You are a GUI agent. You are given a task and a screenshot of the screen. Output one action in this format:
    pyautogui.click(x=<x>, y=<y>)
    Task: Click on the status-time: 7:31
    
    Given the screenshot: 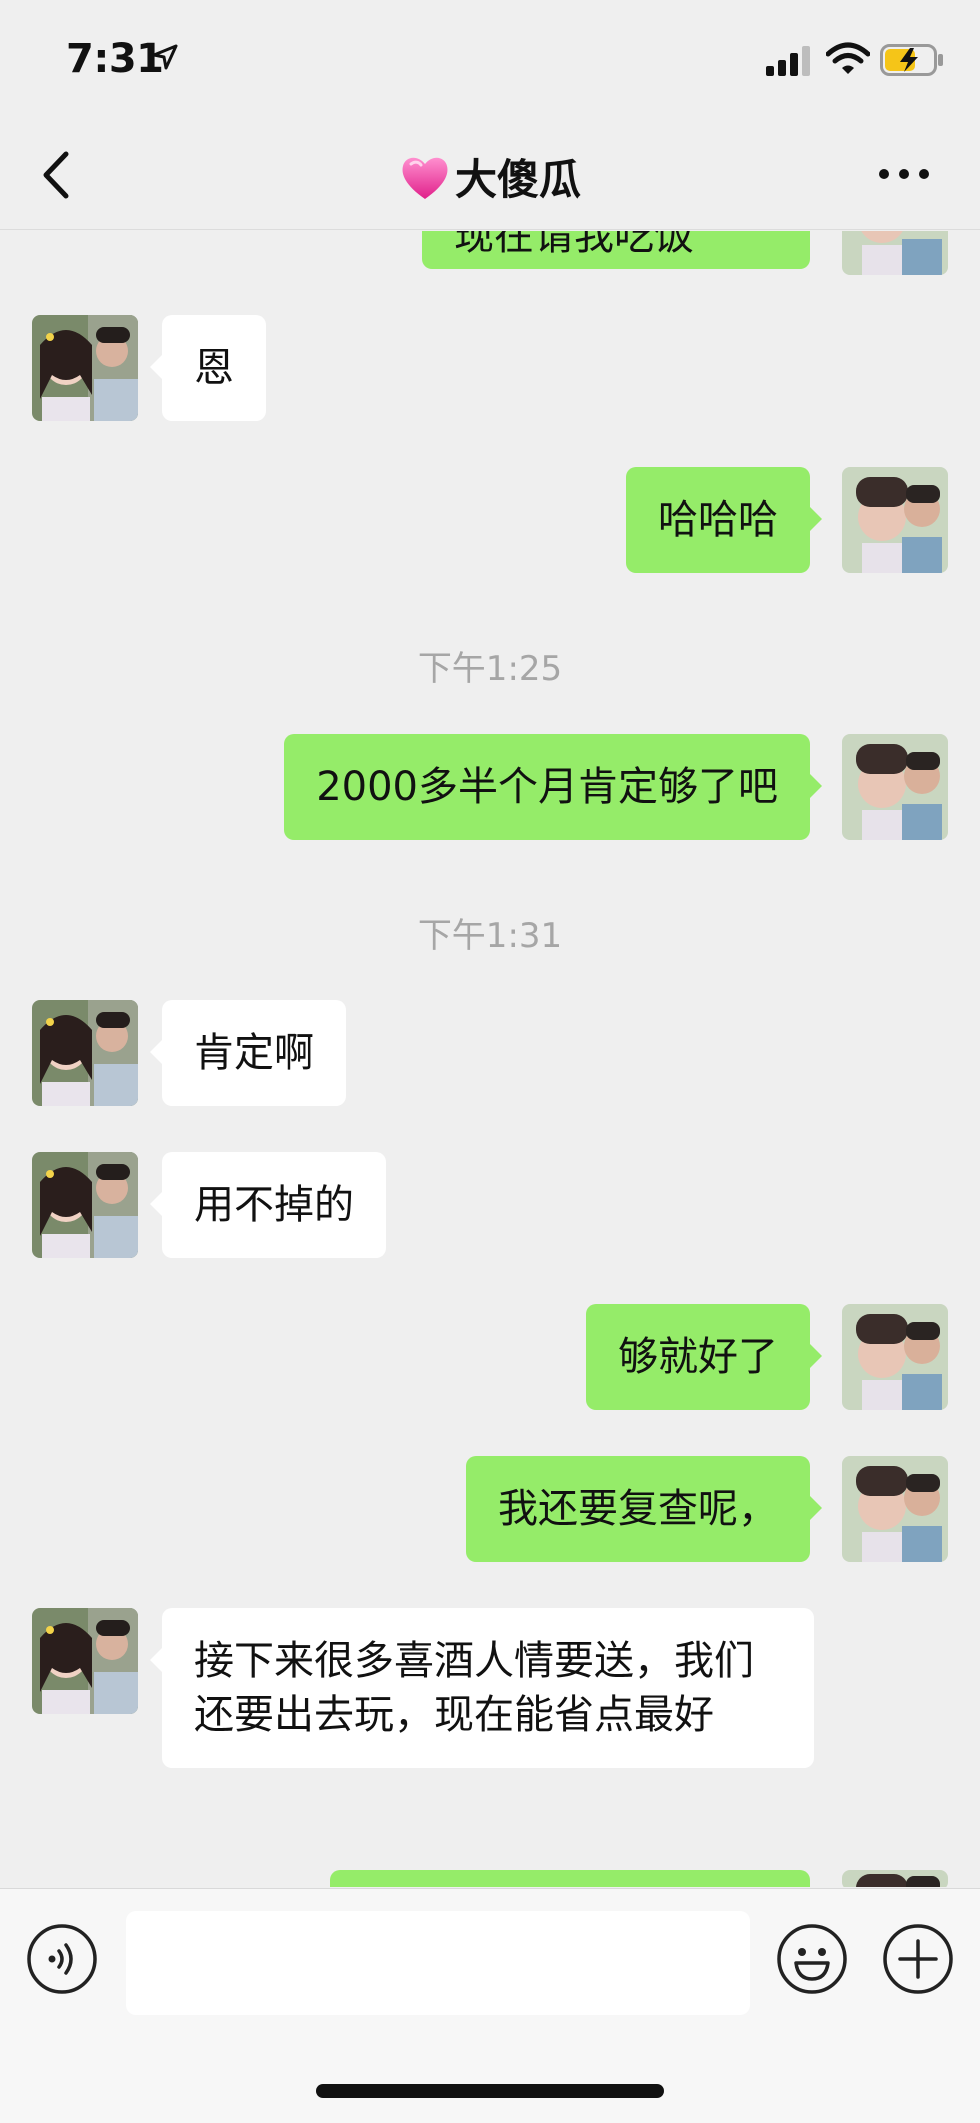 What is the action you would take?
    pyautogui.click(x=115, y=59)
    